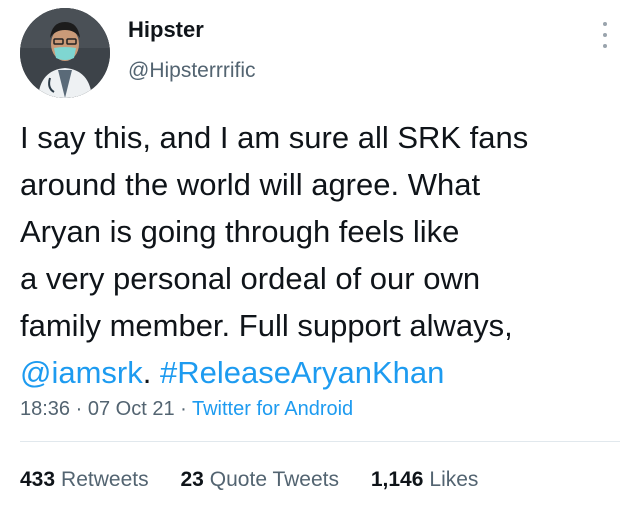 The image size is (640, 515). Describe the element at coordinates (151, 372) in the screenshot. I see `tweet-punctuation: .` at that location.